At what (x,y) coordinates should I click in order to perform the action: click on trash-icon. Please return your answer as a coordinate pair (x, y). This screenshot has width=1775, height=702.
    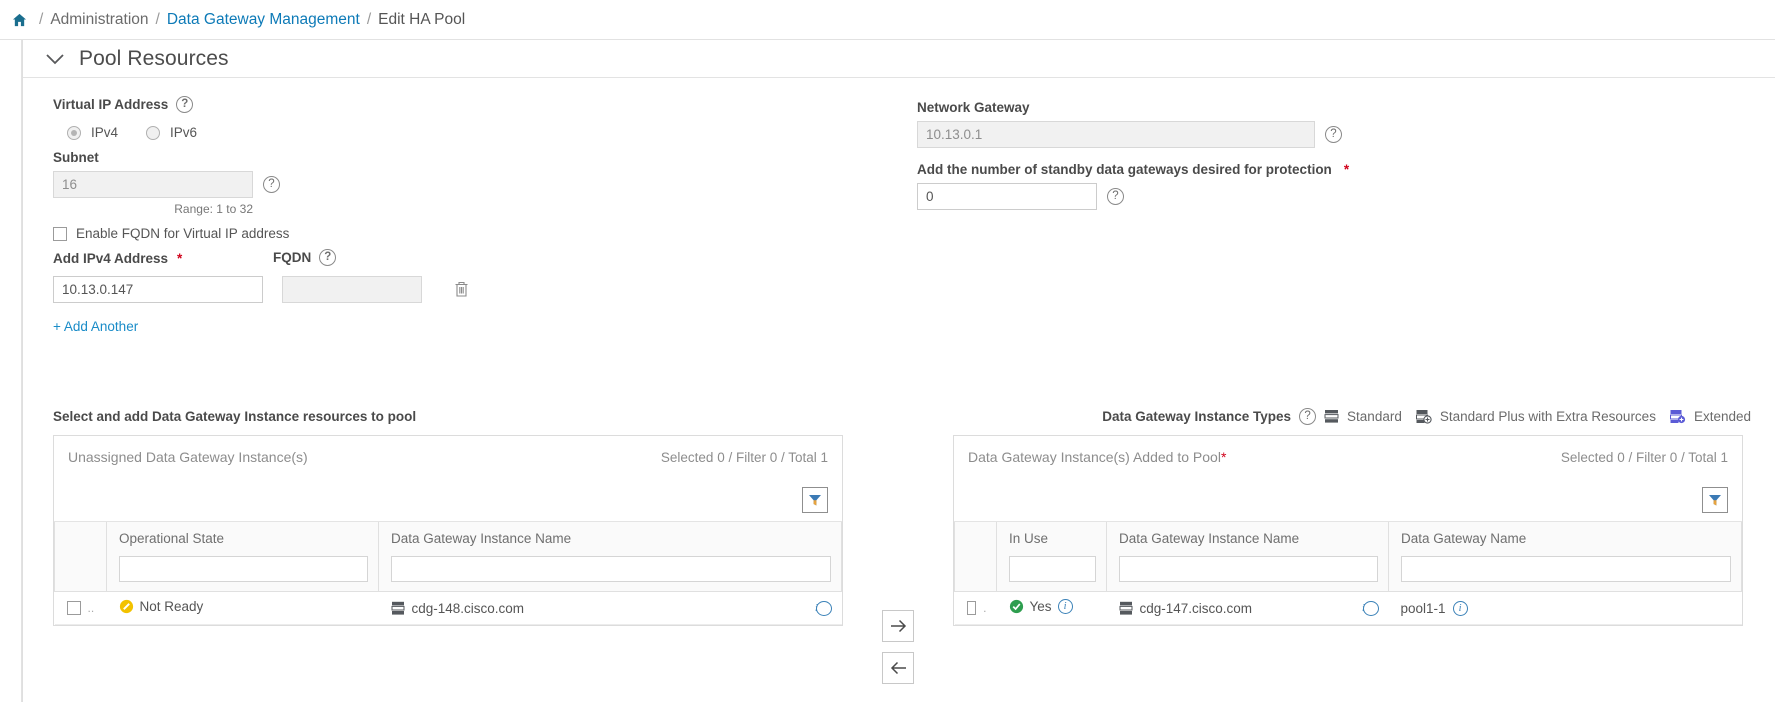
    Looking at the image, I should click on (461, 290).